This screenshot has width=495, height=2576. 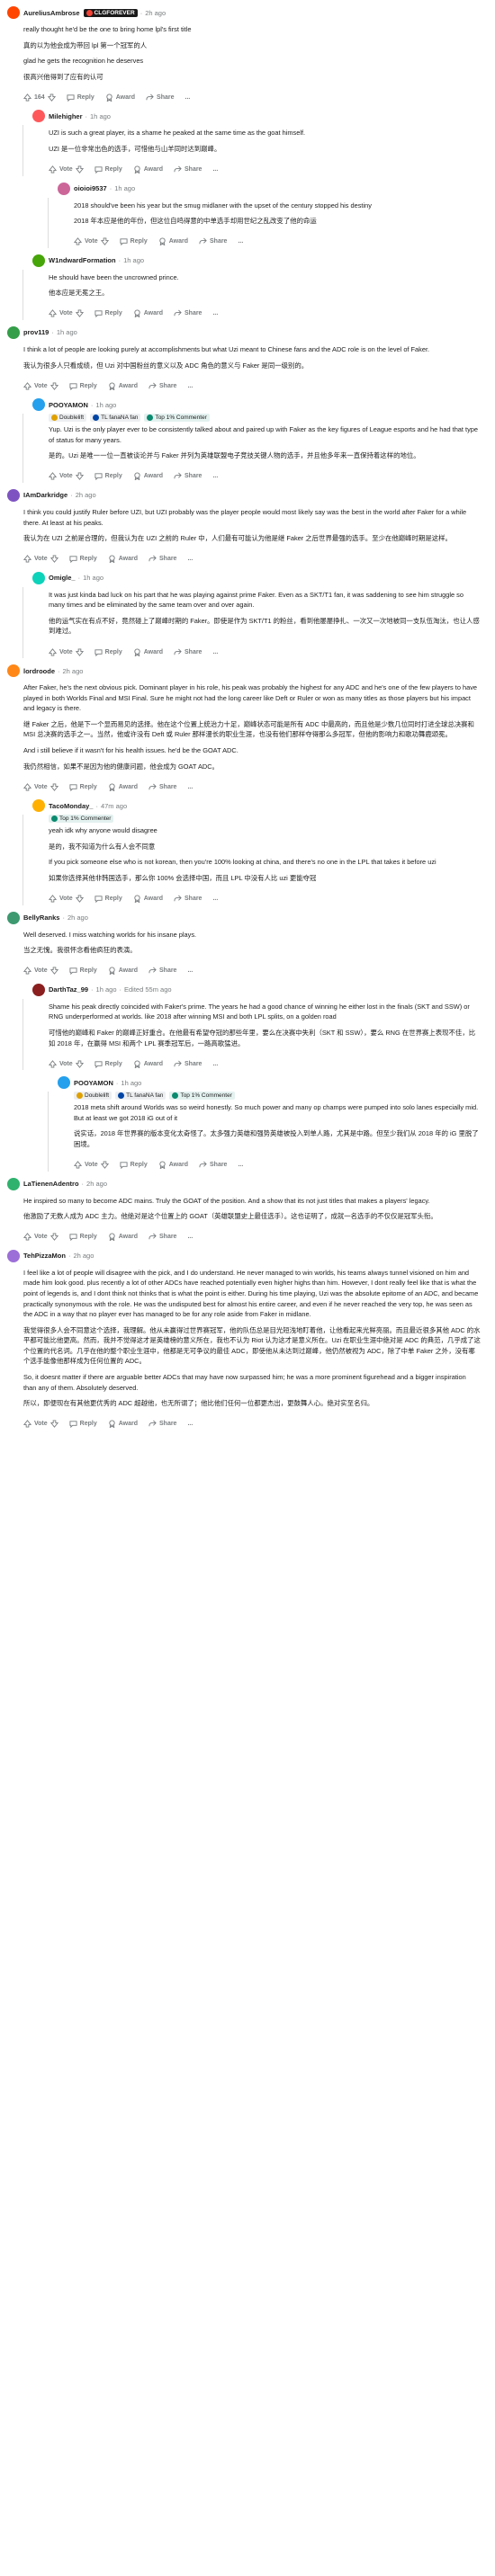 What do you see at coordinates (71, 806) in the screenshot?
I see `username: TacoMonday_` at bounding box center [71, 806].